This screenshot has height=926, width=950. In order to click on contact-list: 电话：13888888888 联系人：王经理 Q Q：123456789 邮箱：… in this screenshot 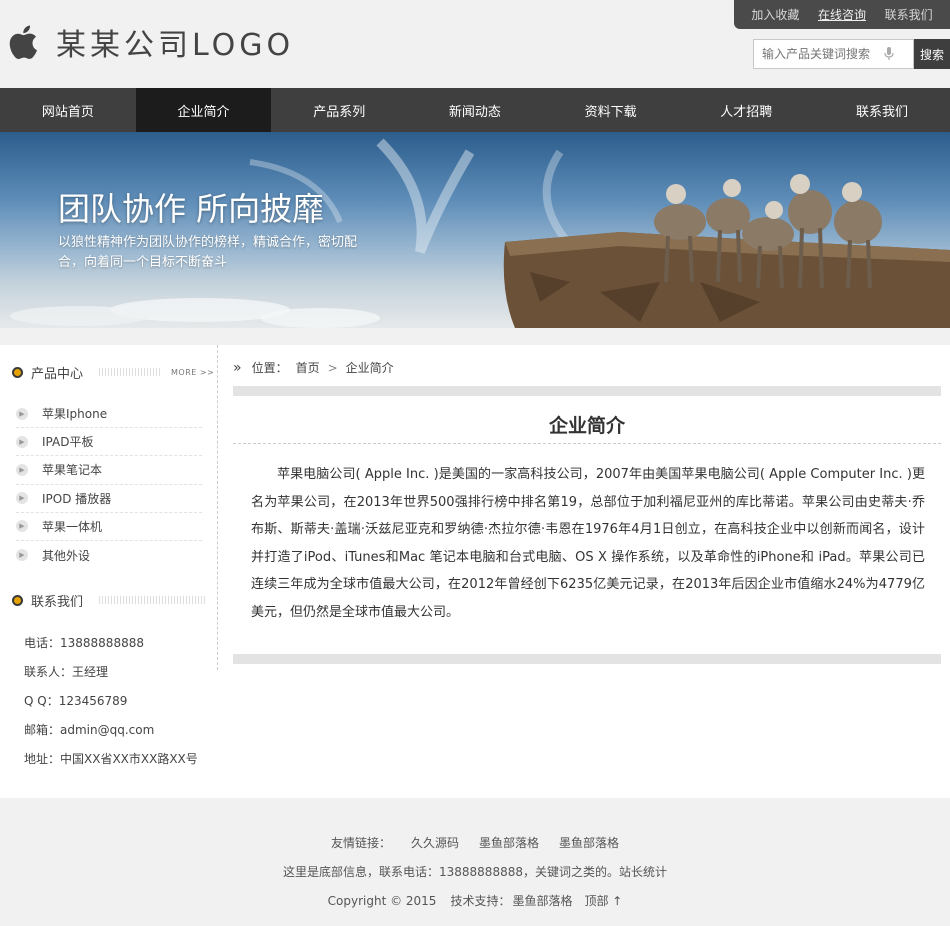, I will do `click(111, 700)`.